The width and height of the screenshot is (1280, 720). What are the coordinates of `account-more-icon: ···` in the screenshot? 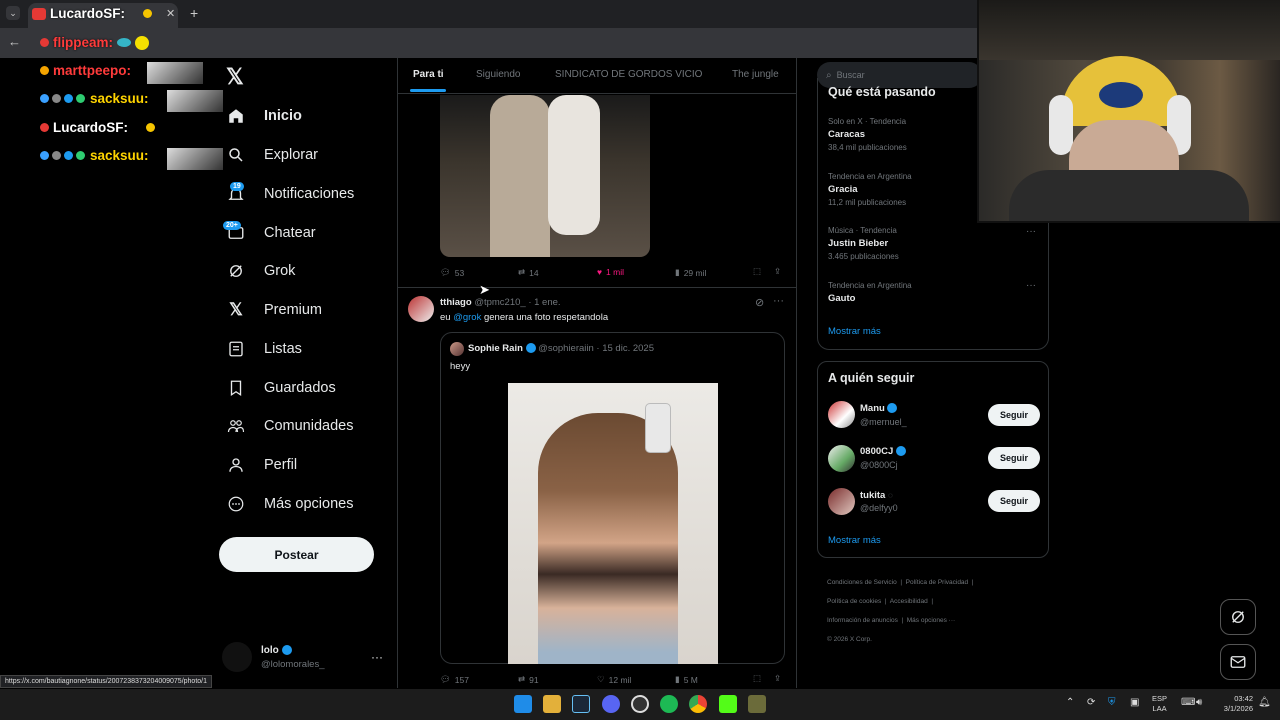 It's located at (377, 657).